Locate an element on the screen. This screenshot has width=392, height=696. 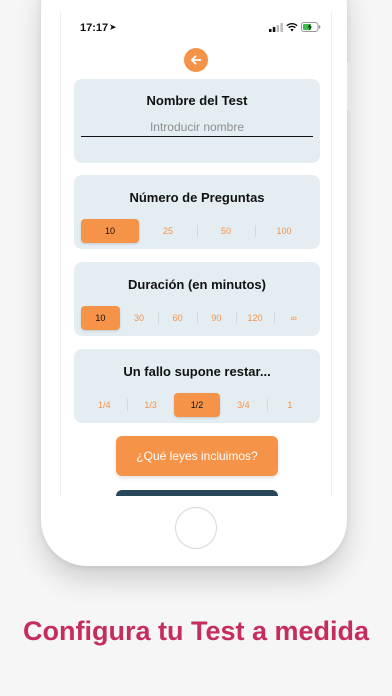
status-bar: 17:17 ➤ is located at coordinates (196, 28).